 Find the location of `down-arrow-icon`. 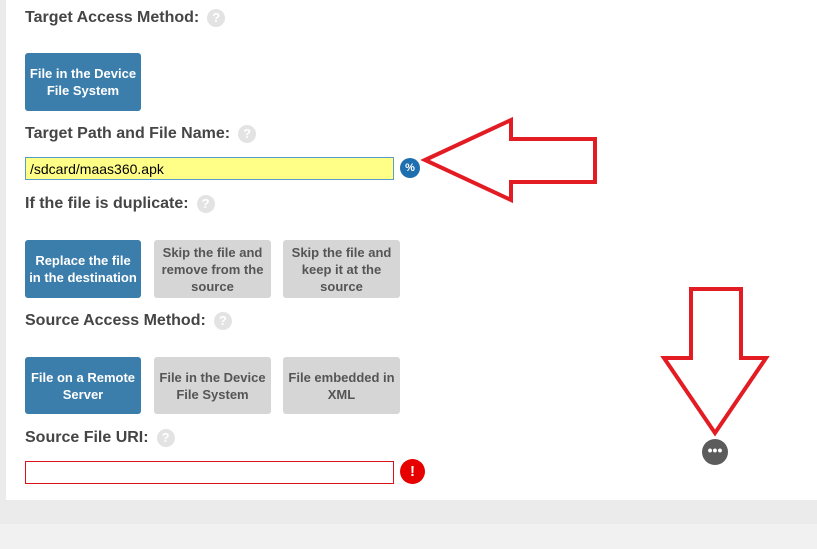

down-arrow-icon is located at coordinates (715, 362).